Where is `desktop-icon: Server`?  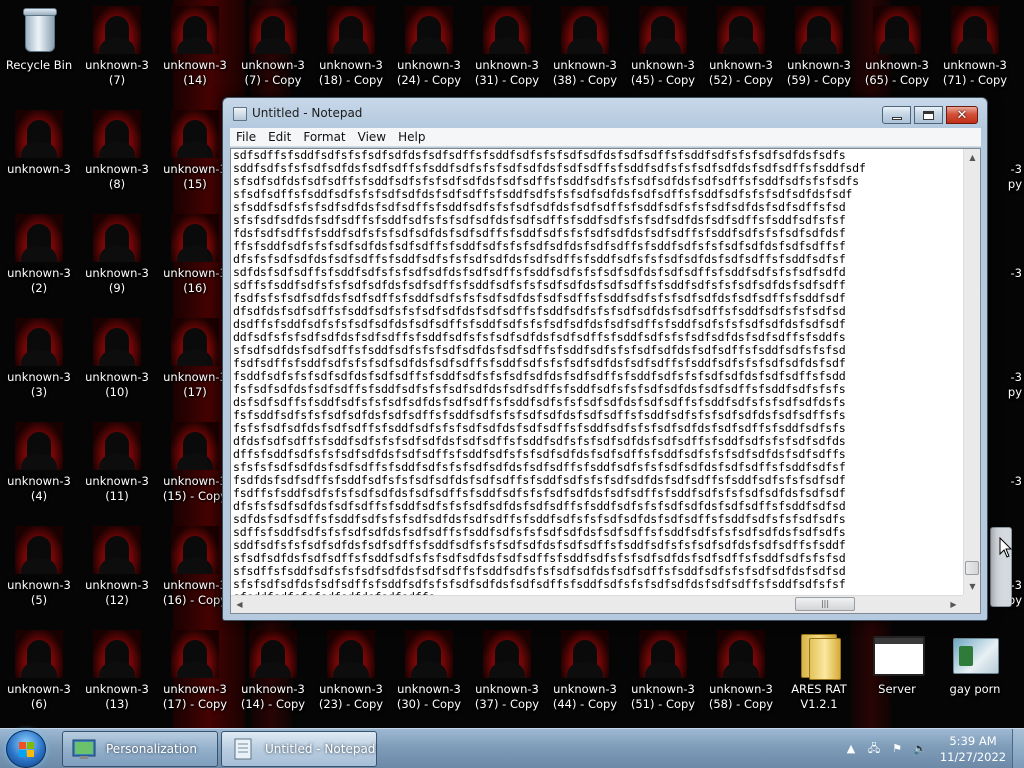
desktop-icon: Server is located at coordinates (897, 676).